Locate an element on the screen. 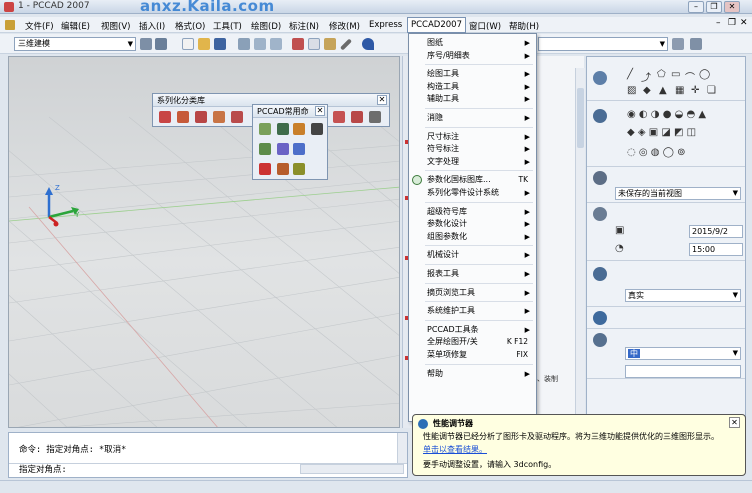  copy-icon is located at coordinates (314, 44).